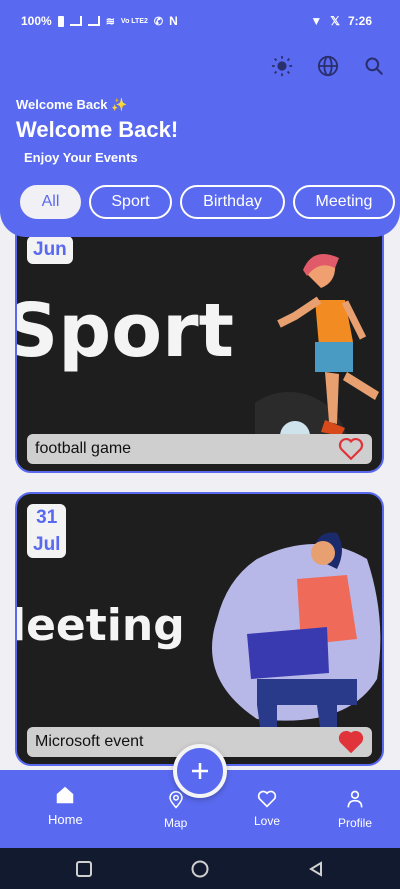 Image resolution: width=400 pixels, height=889 pixels. I want to click on category-chips: All Sport Birthday Meeting, so click(207, 202).